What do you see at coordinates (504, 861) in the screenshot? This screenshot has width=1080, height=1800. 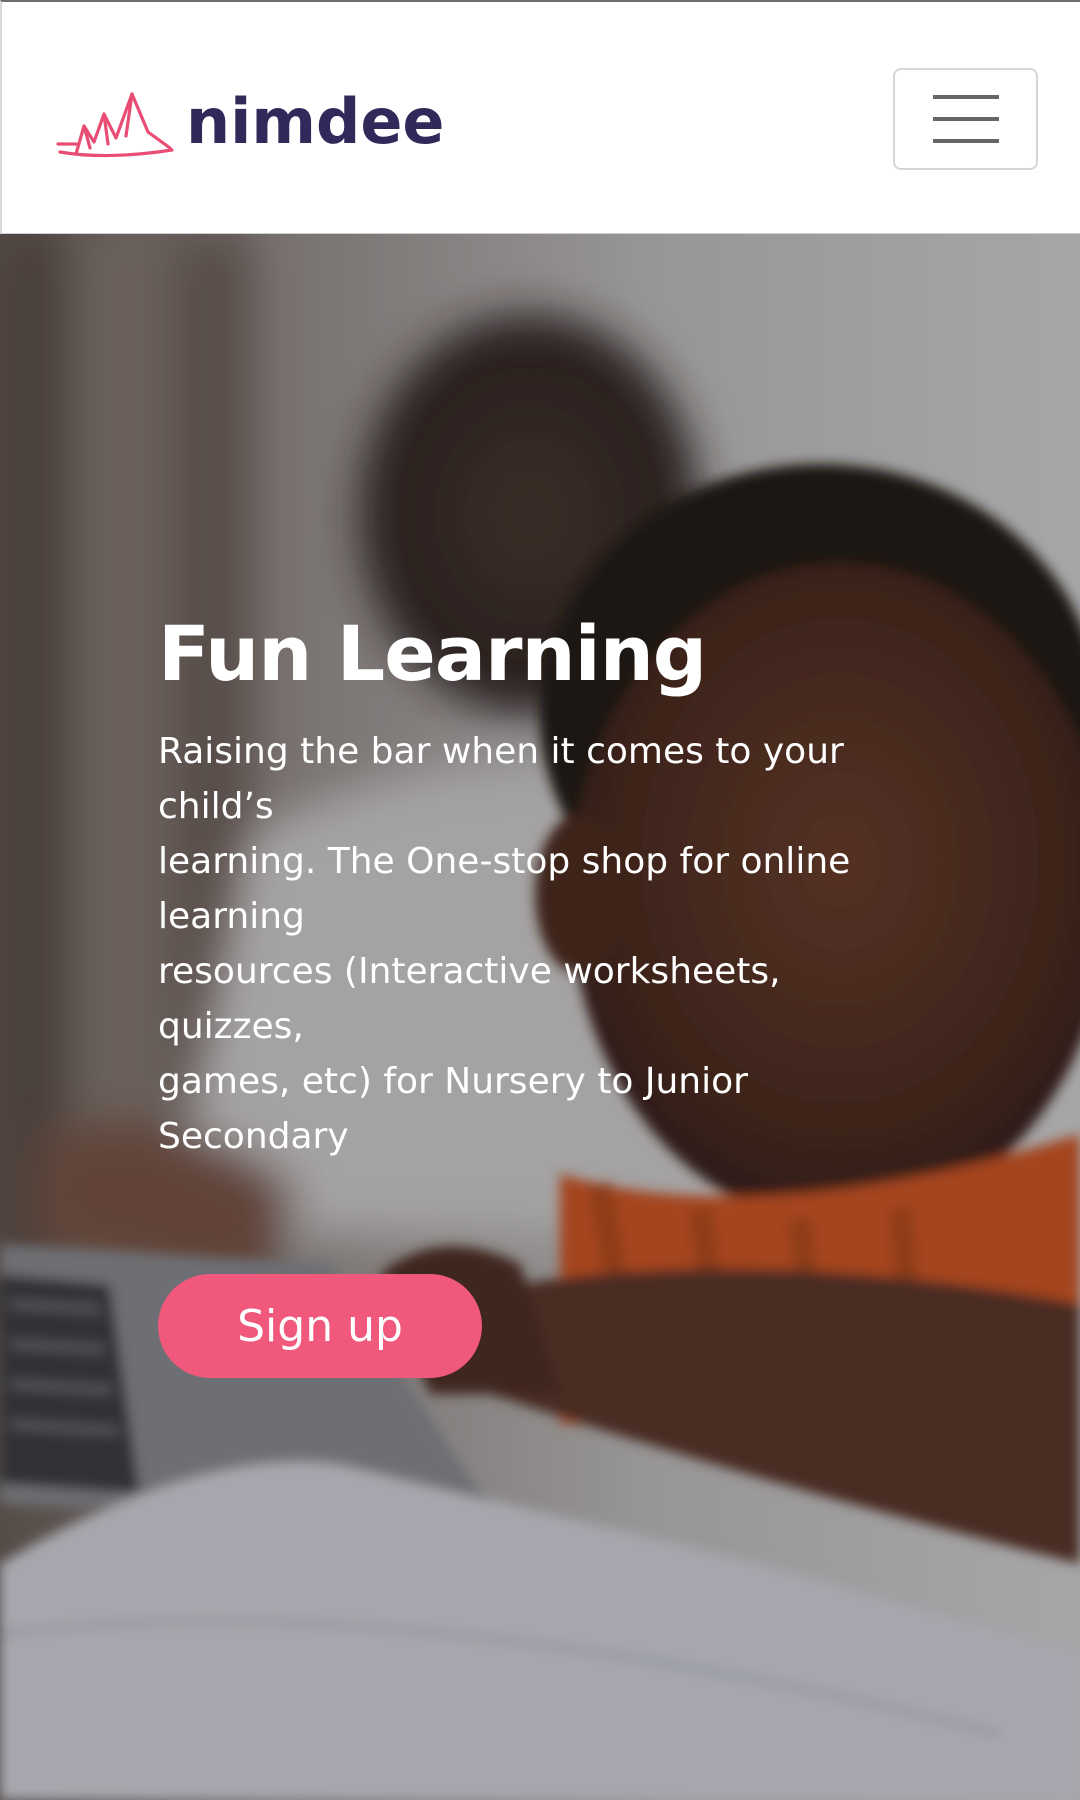 I see `hero-description-line: learning. The One-stop shop for online` at bounding box center [504, 861].